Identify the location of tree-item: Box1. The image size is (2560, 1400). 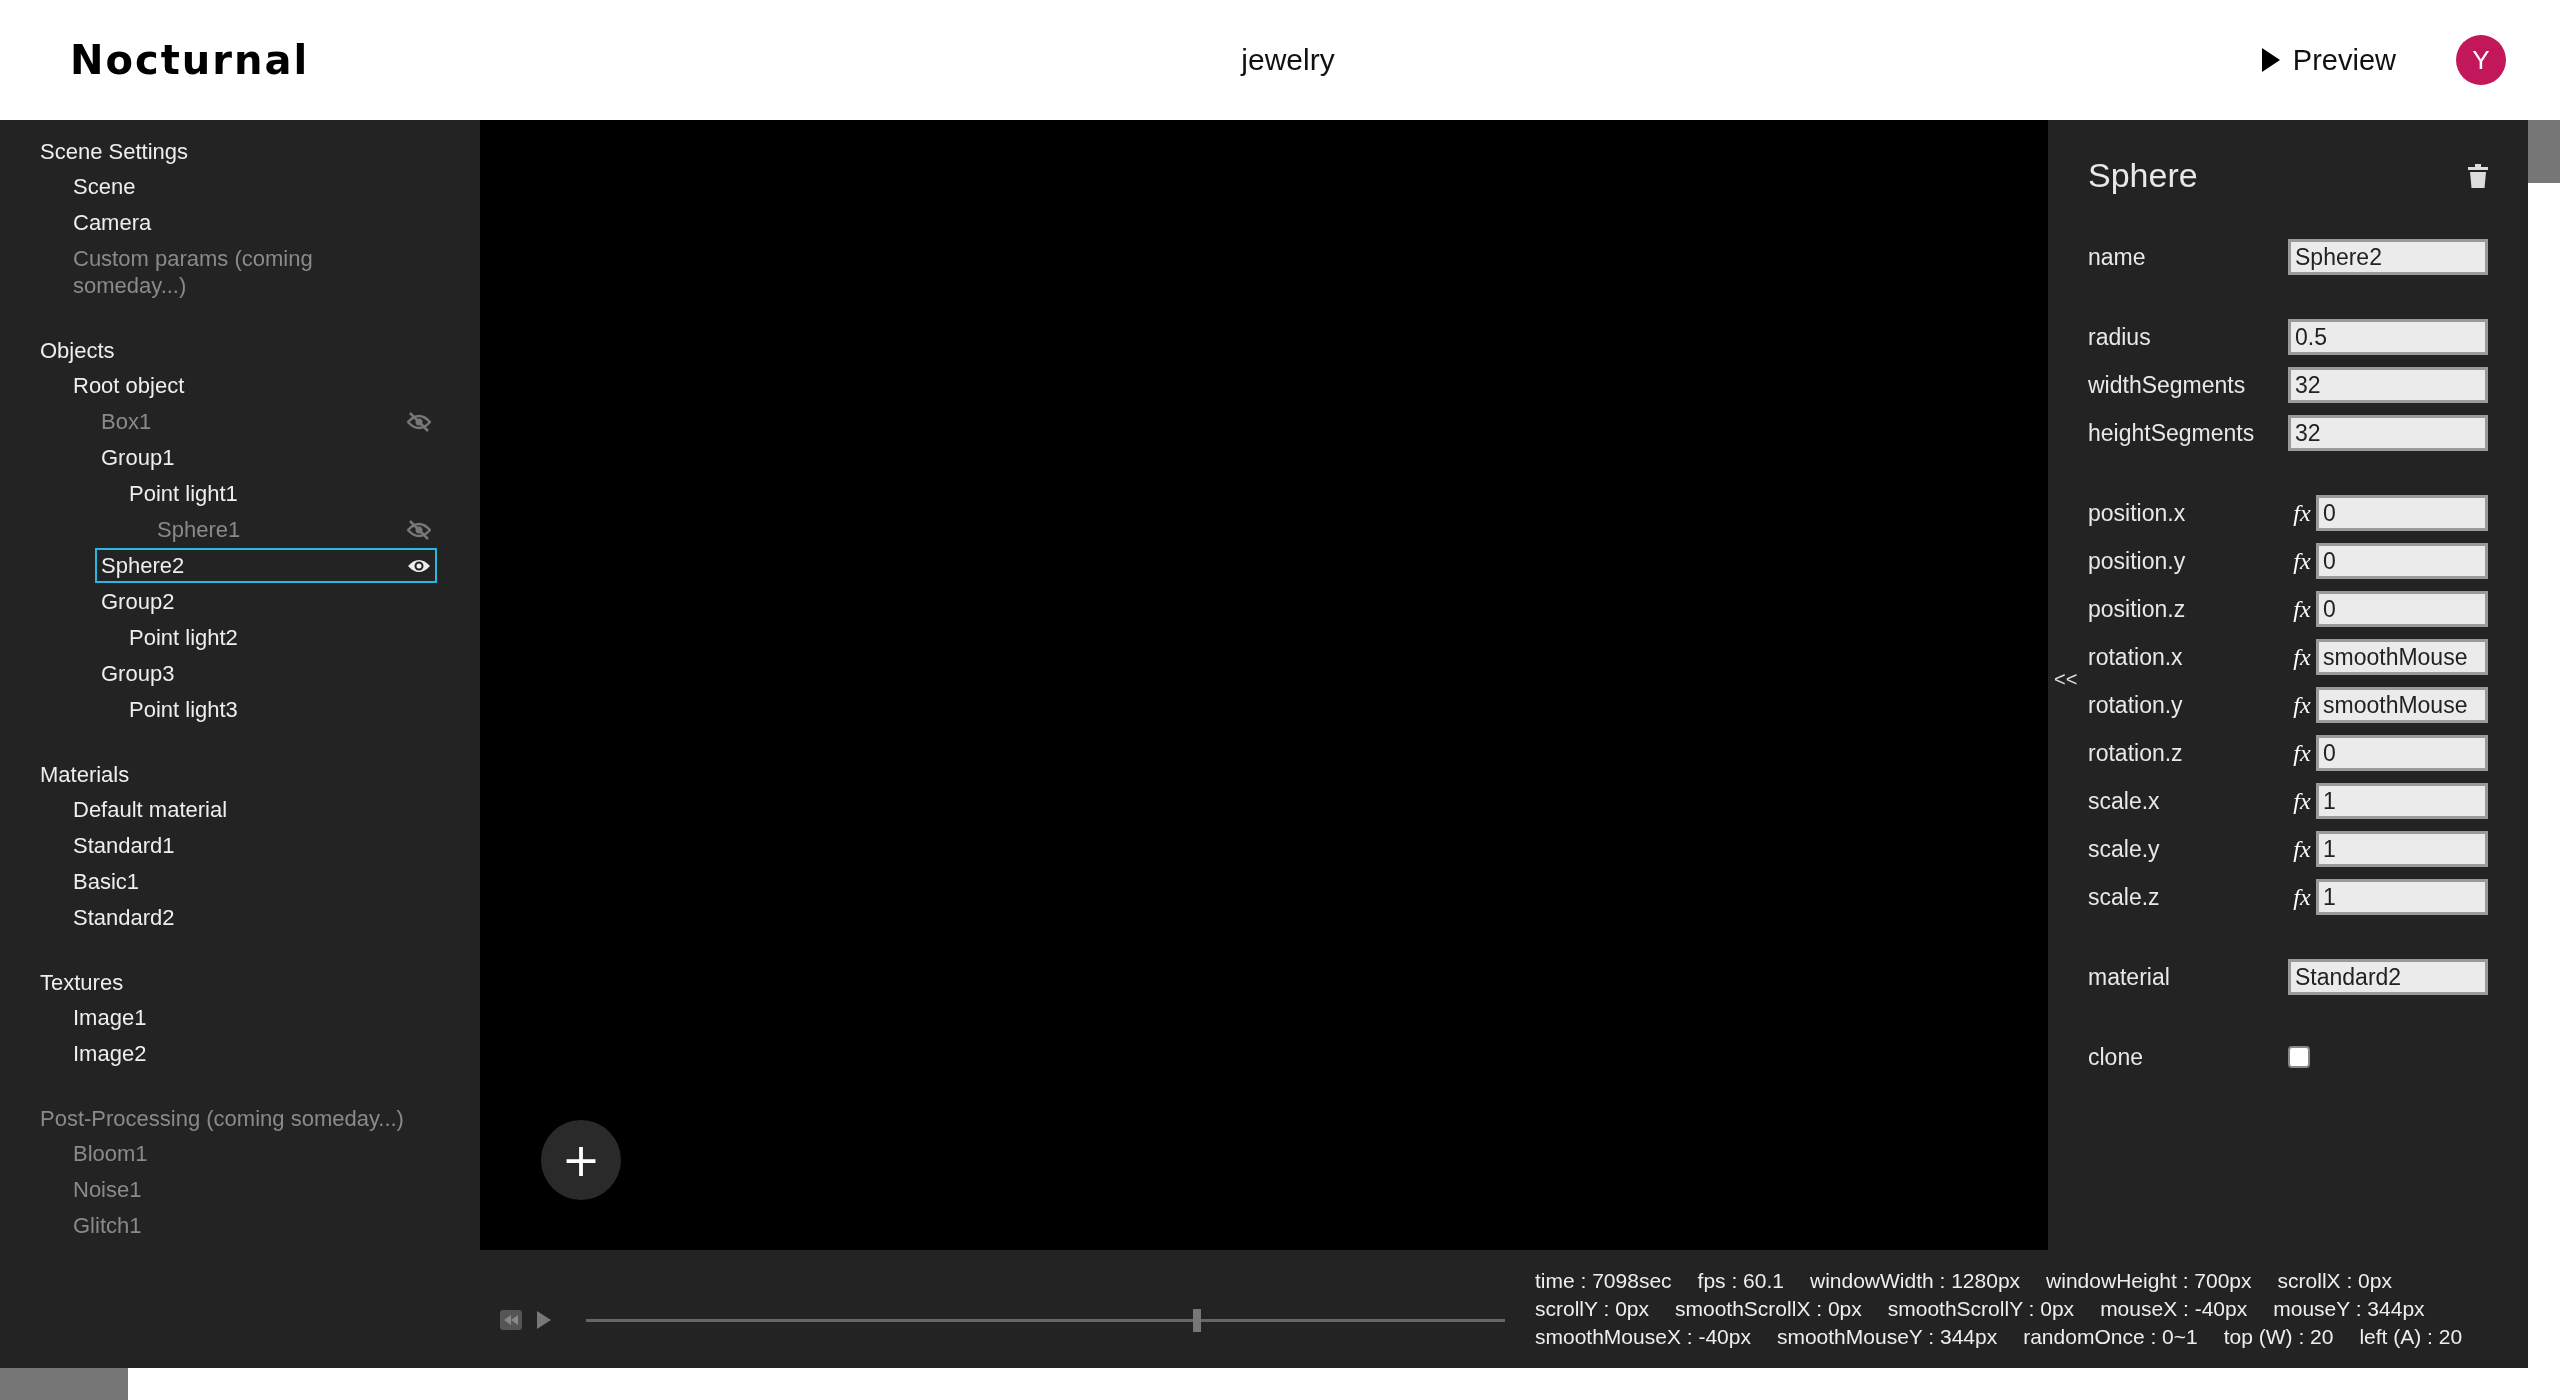
(266, 421).